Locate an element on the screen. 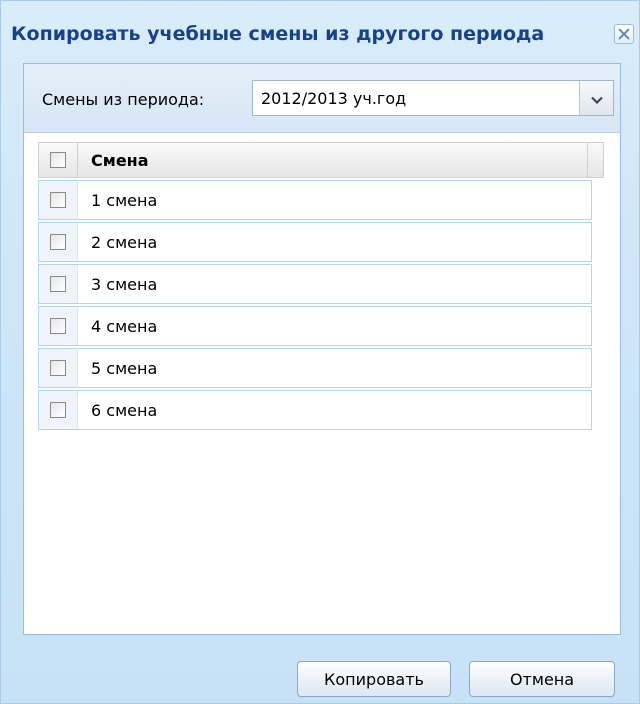 This screenshot has width=640, height=704. period-label: Смены из периода: is located at coordinates (123, 99).